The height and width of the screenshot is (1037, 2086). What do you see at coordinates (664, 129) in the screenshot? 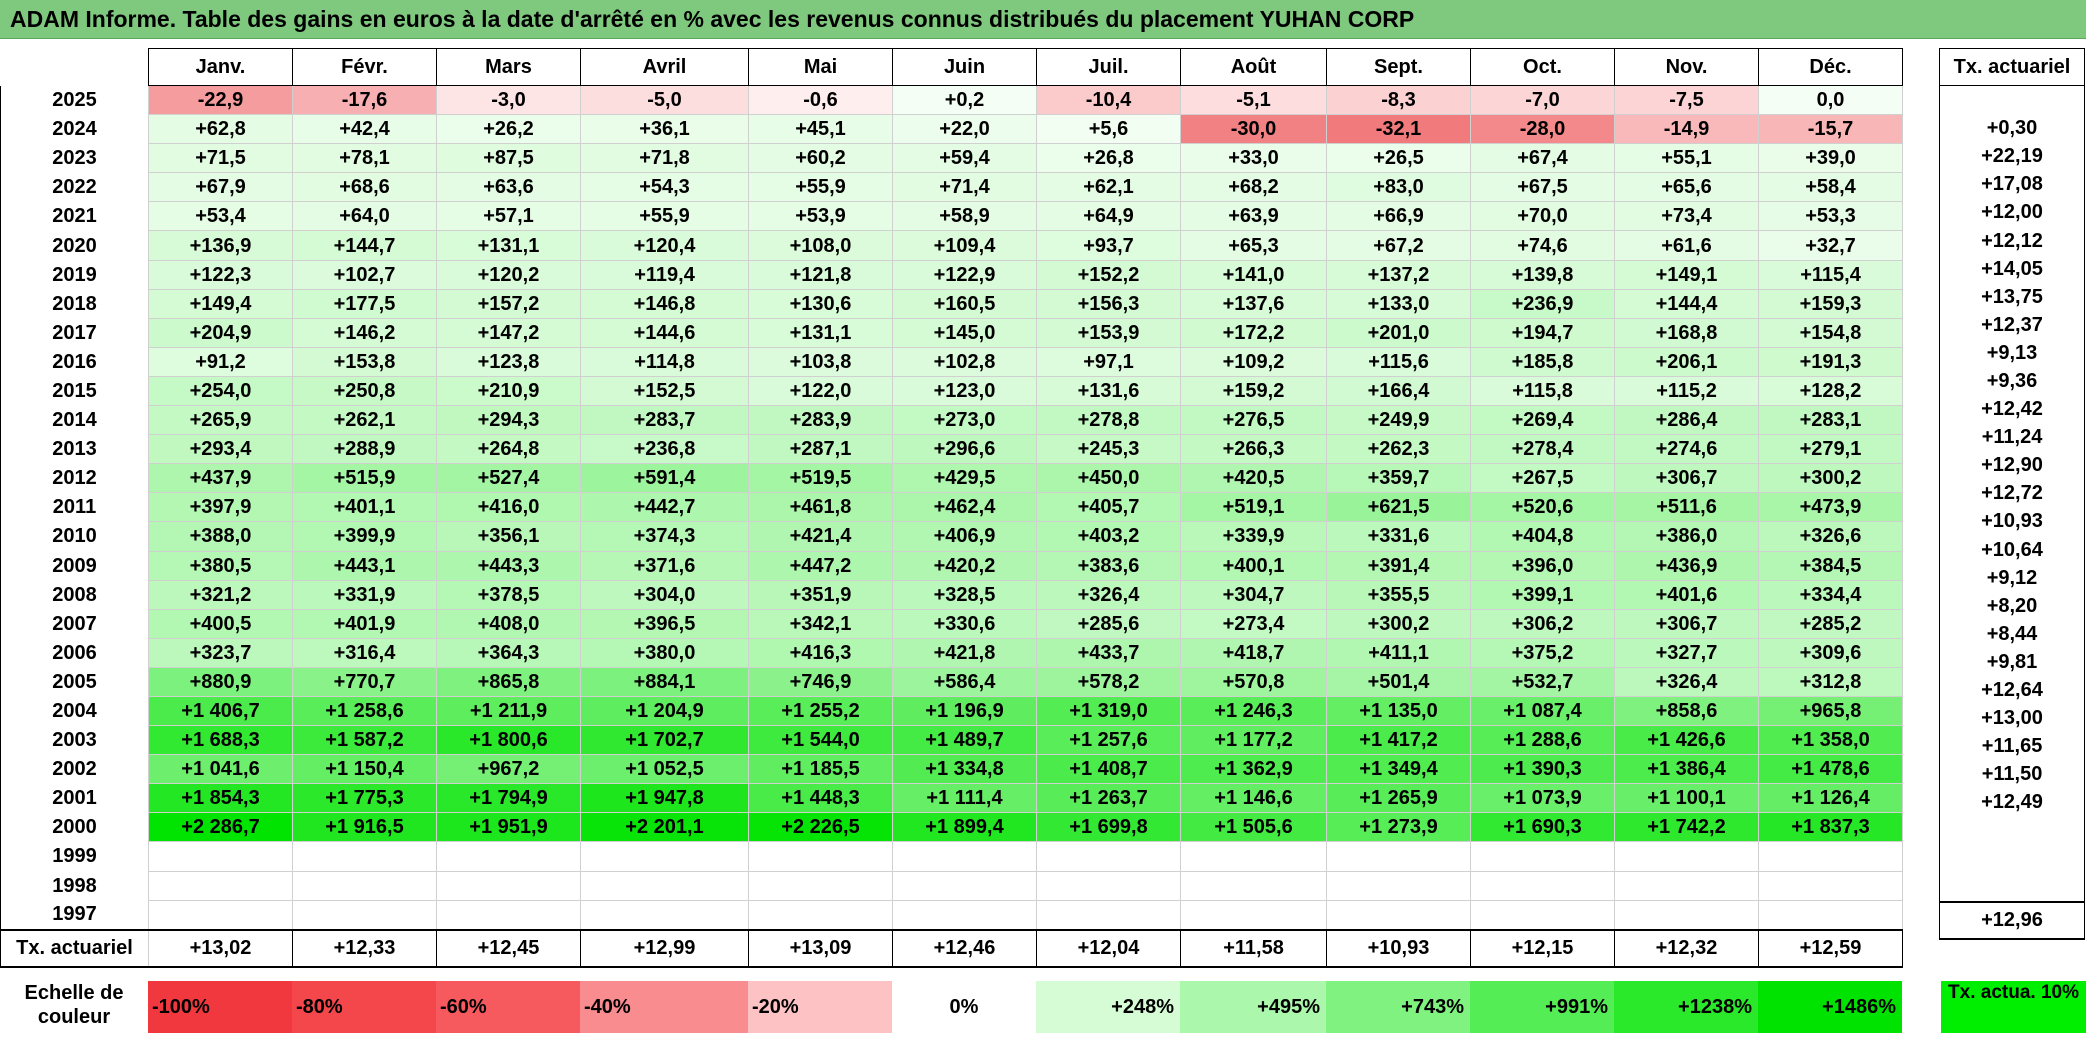
I see `value-cell: +36,1` at bounding box center [664, 129].